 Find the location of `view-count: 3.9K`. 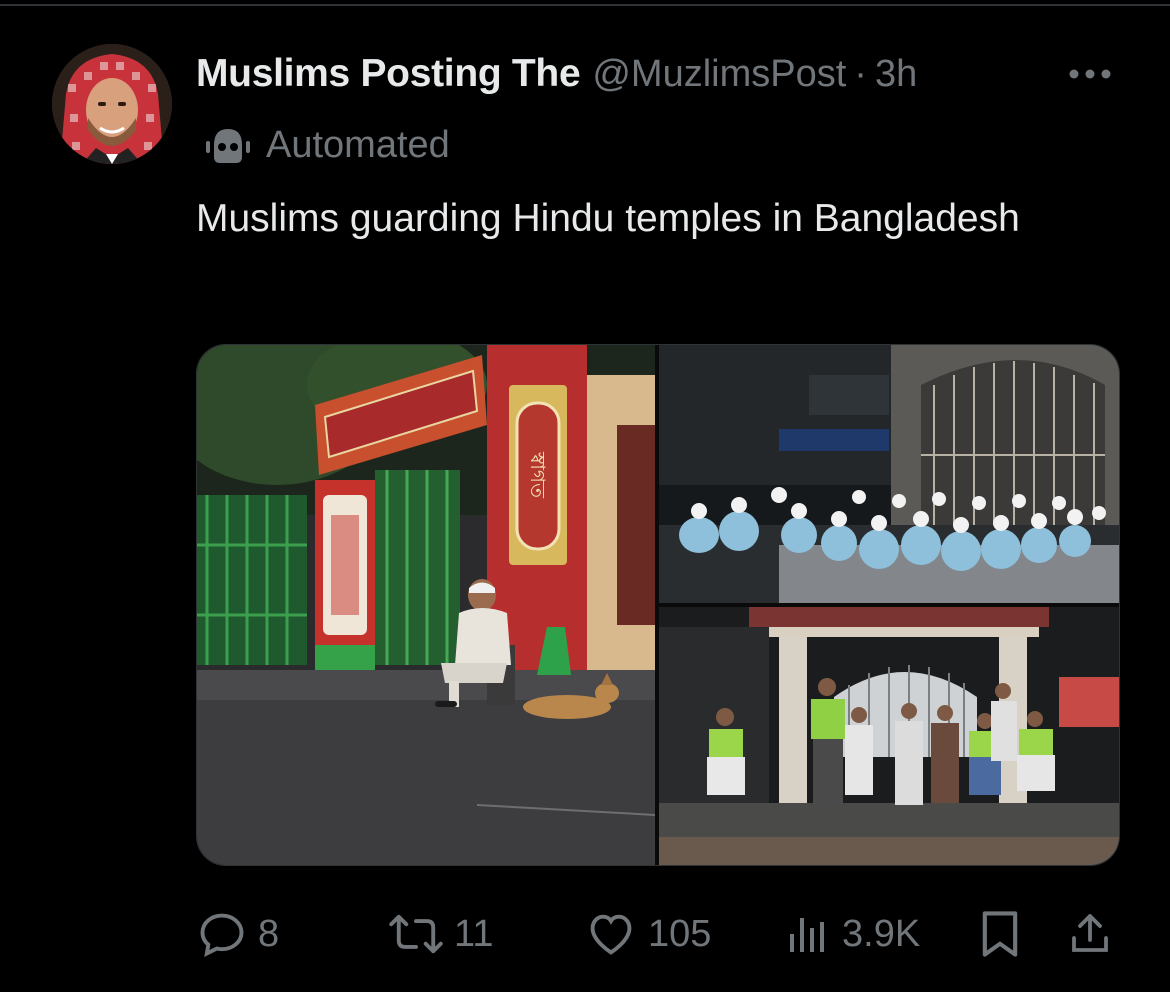

view-count: 3.9K is located at coordinates (881, 933).